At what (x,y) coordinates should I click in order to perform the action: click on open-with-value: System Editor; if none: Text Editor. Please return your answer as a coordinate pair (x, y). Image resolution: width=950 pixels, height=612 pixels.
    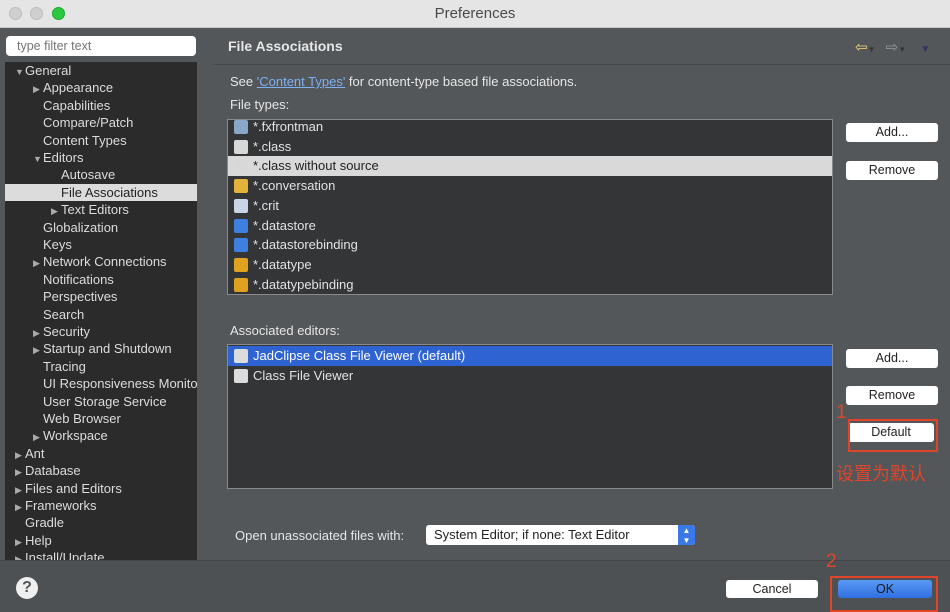
    Looking at the image, I should click on (532, 534).